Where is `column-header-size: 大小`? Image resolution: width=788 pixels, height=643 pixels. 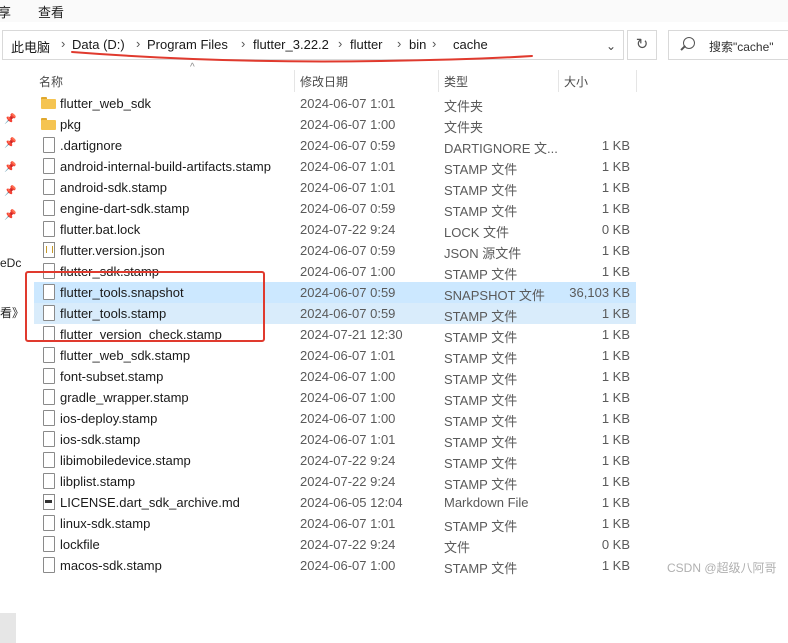
column-header-size: 大小 is located at coordinates (576, 81).